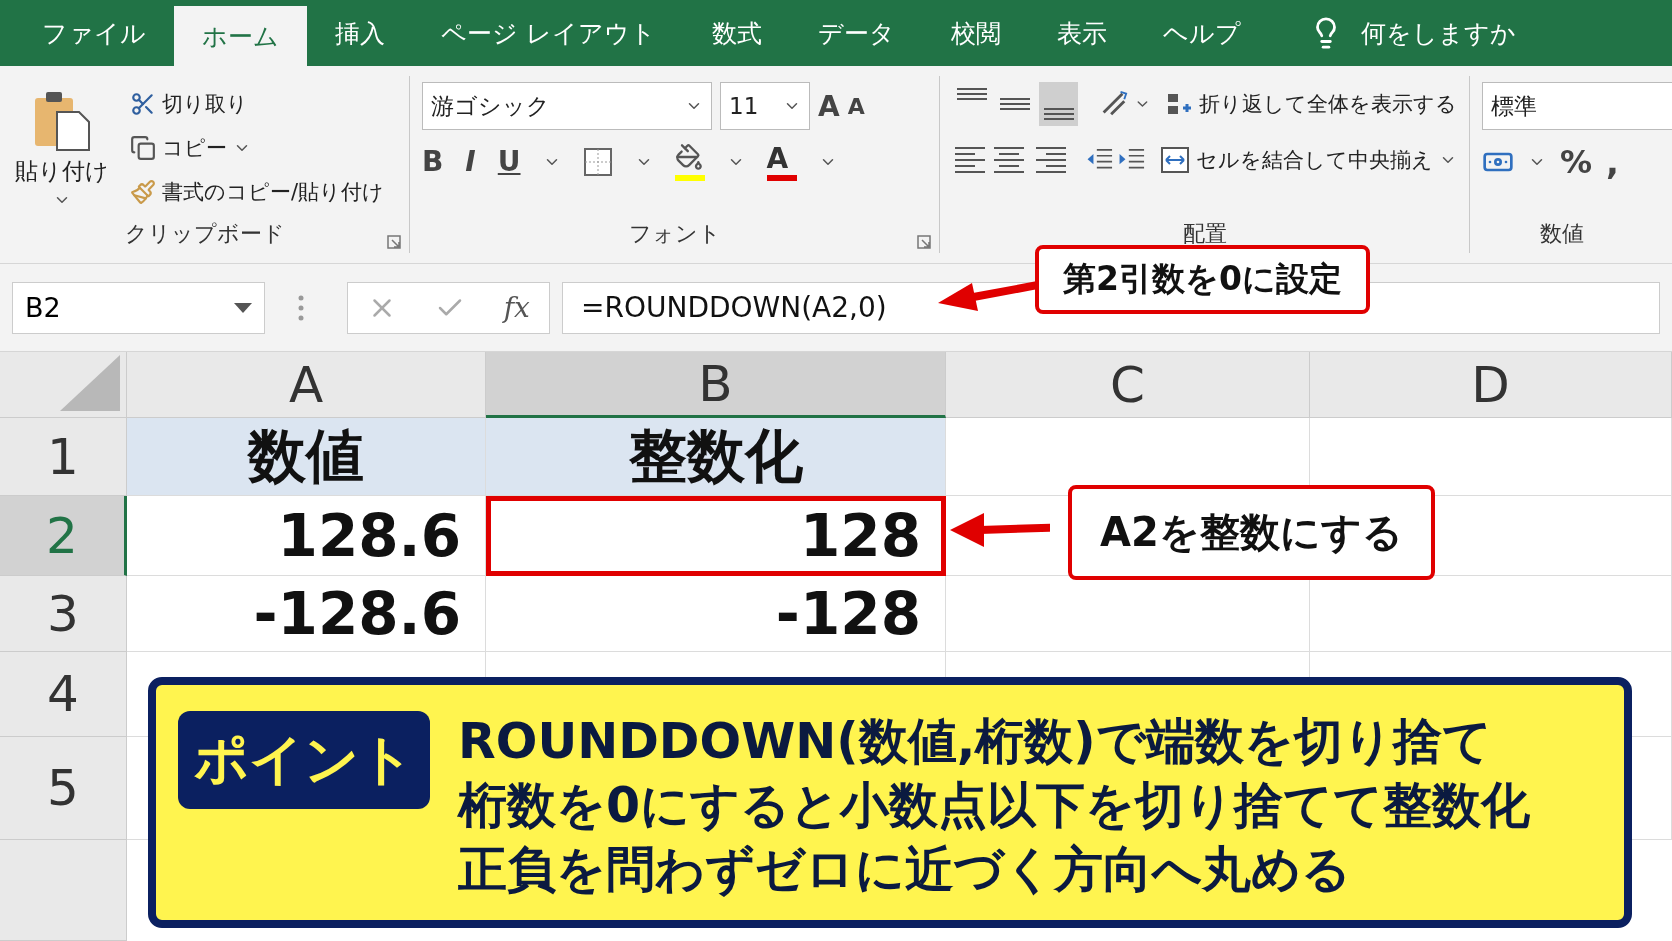 The height and width of the screenshot is (941, 1672). Describe the element at coordinates (63, 457) in the screenshot. I see `row-header: 1` at that location.